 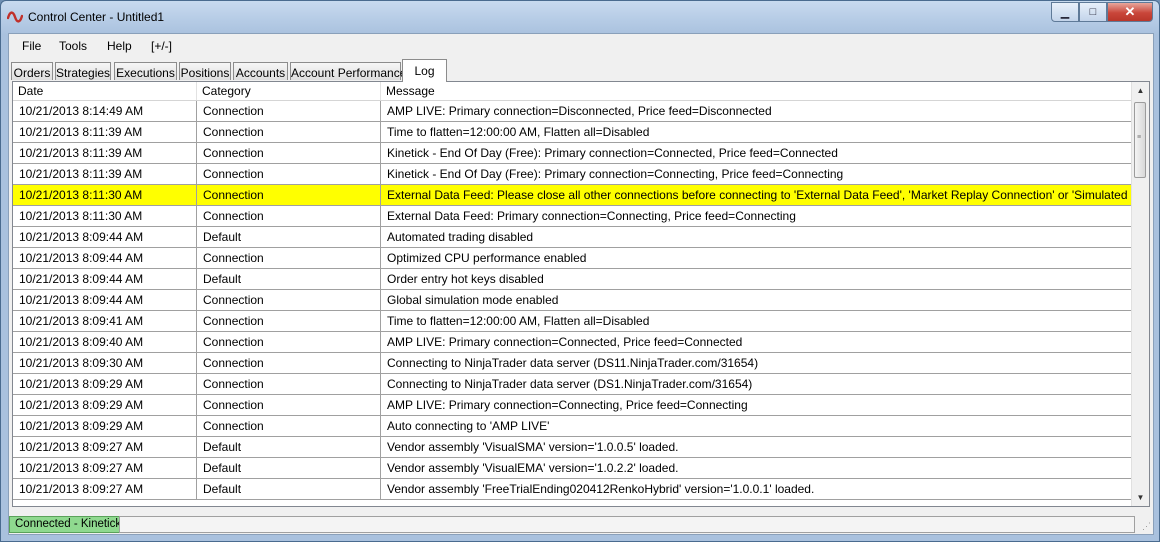 I want to click on log-message-cell: Auto connecting to 'AMP LIVE', so click(x=468, y=426).